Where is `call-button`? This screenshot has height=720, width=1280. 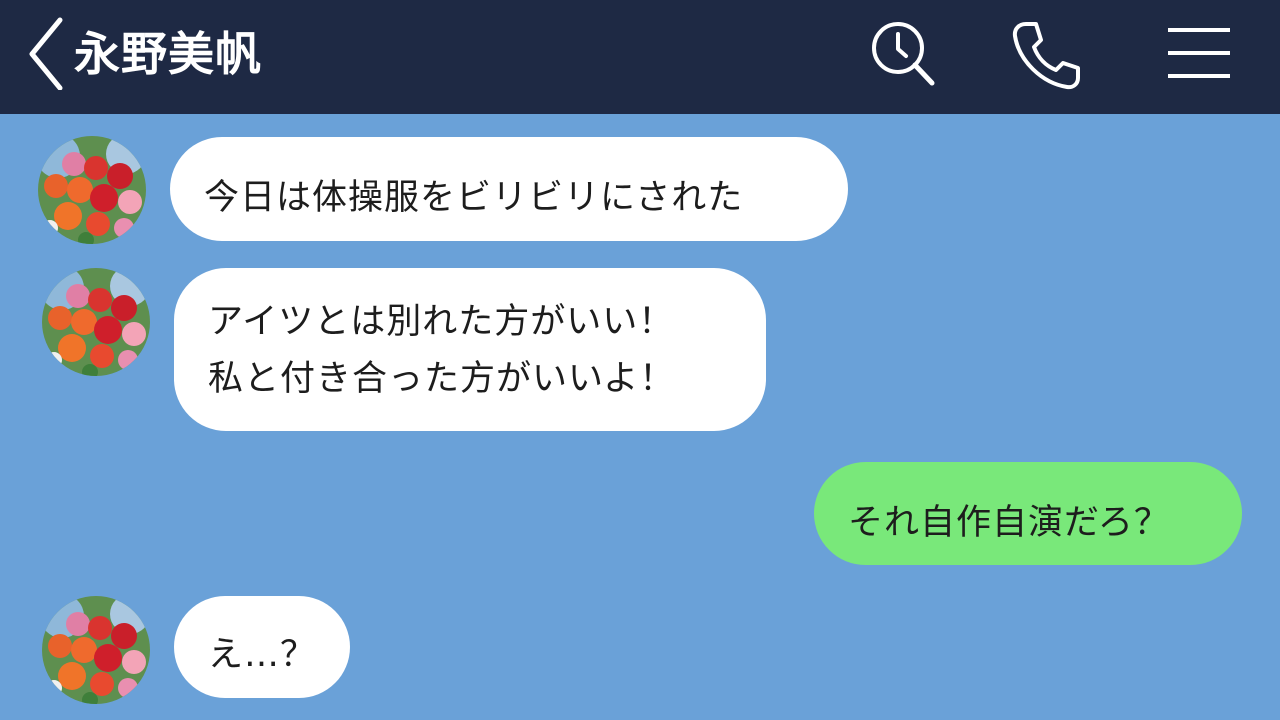
call-button is located at coordinates (1046, 56).